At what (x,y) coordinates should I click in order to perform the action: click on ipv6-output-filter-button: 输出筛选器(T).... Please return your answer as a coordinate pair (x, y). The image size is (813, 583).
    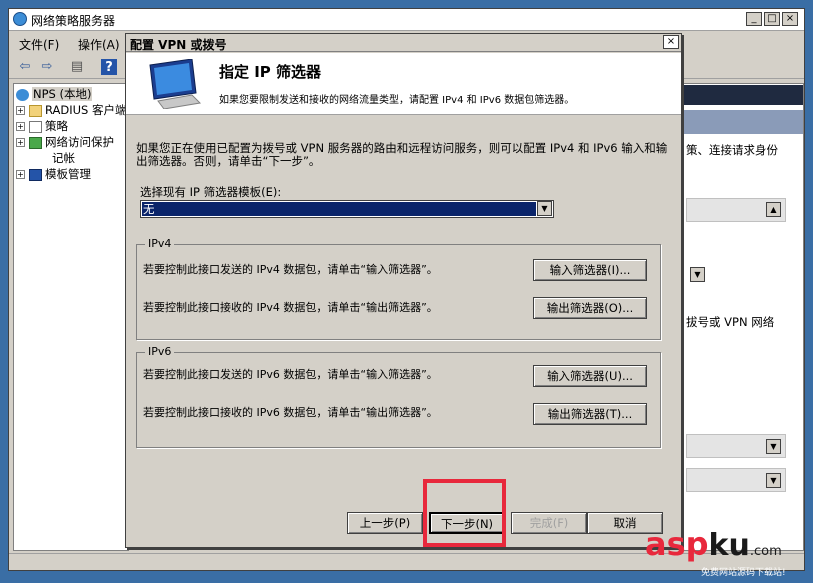
    Looking at the image, I should click on (590, 414).